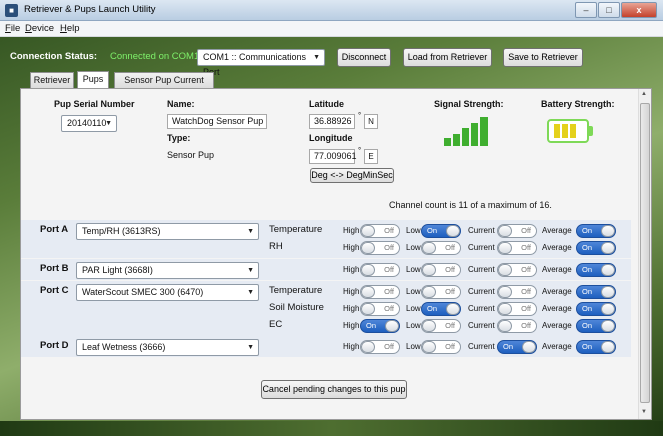 Image resolution: width=663 pixels, height=436 pixels. What do you see at coordinates (586, 10) in the screenshot?
I see `minimize-button: –` at bounding box center [586, 10].